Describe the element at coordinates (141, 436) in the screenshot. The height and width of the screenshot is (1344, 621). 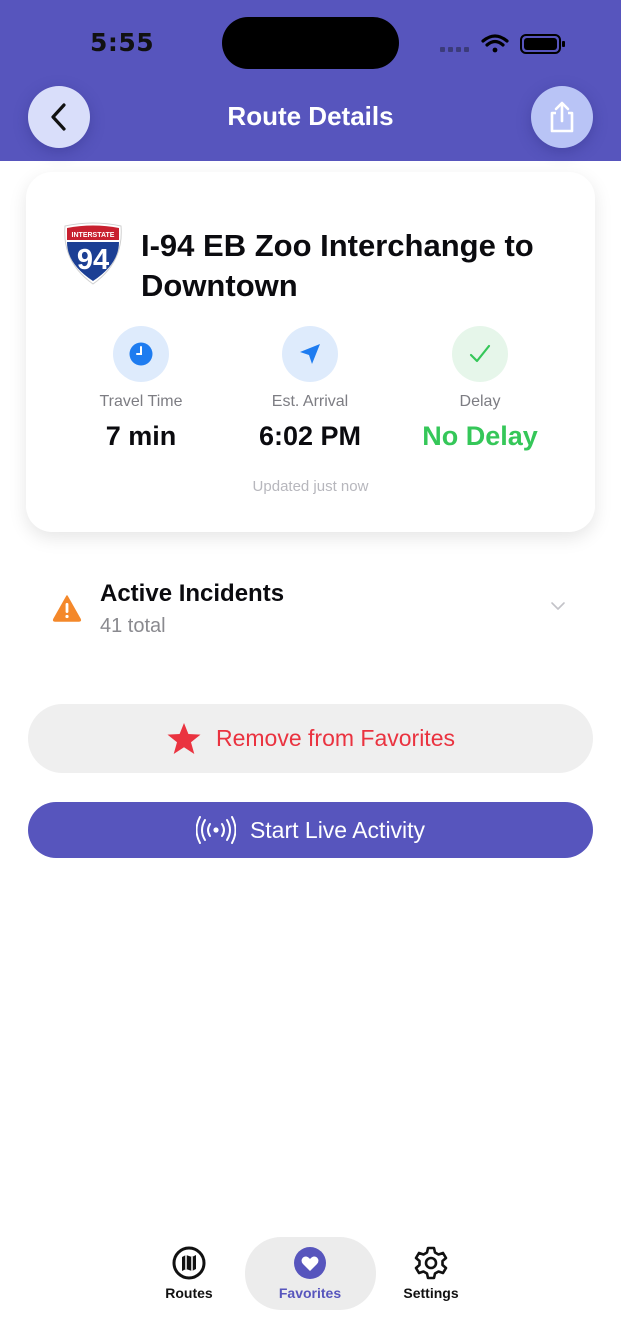
I see `travel-time-value: 7 min` at that location.